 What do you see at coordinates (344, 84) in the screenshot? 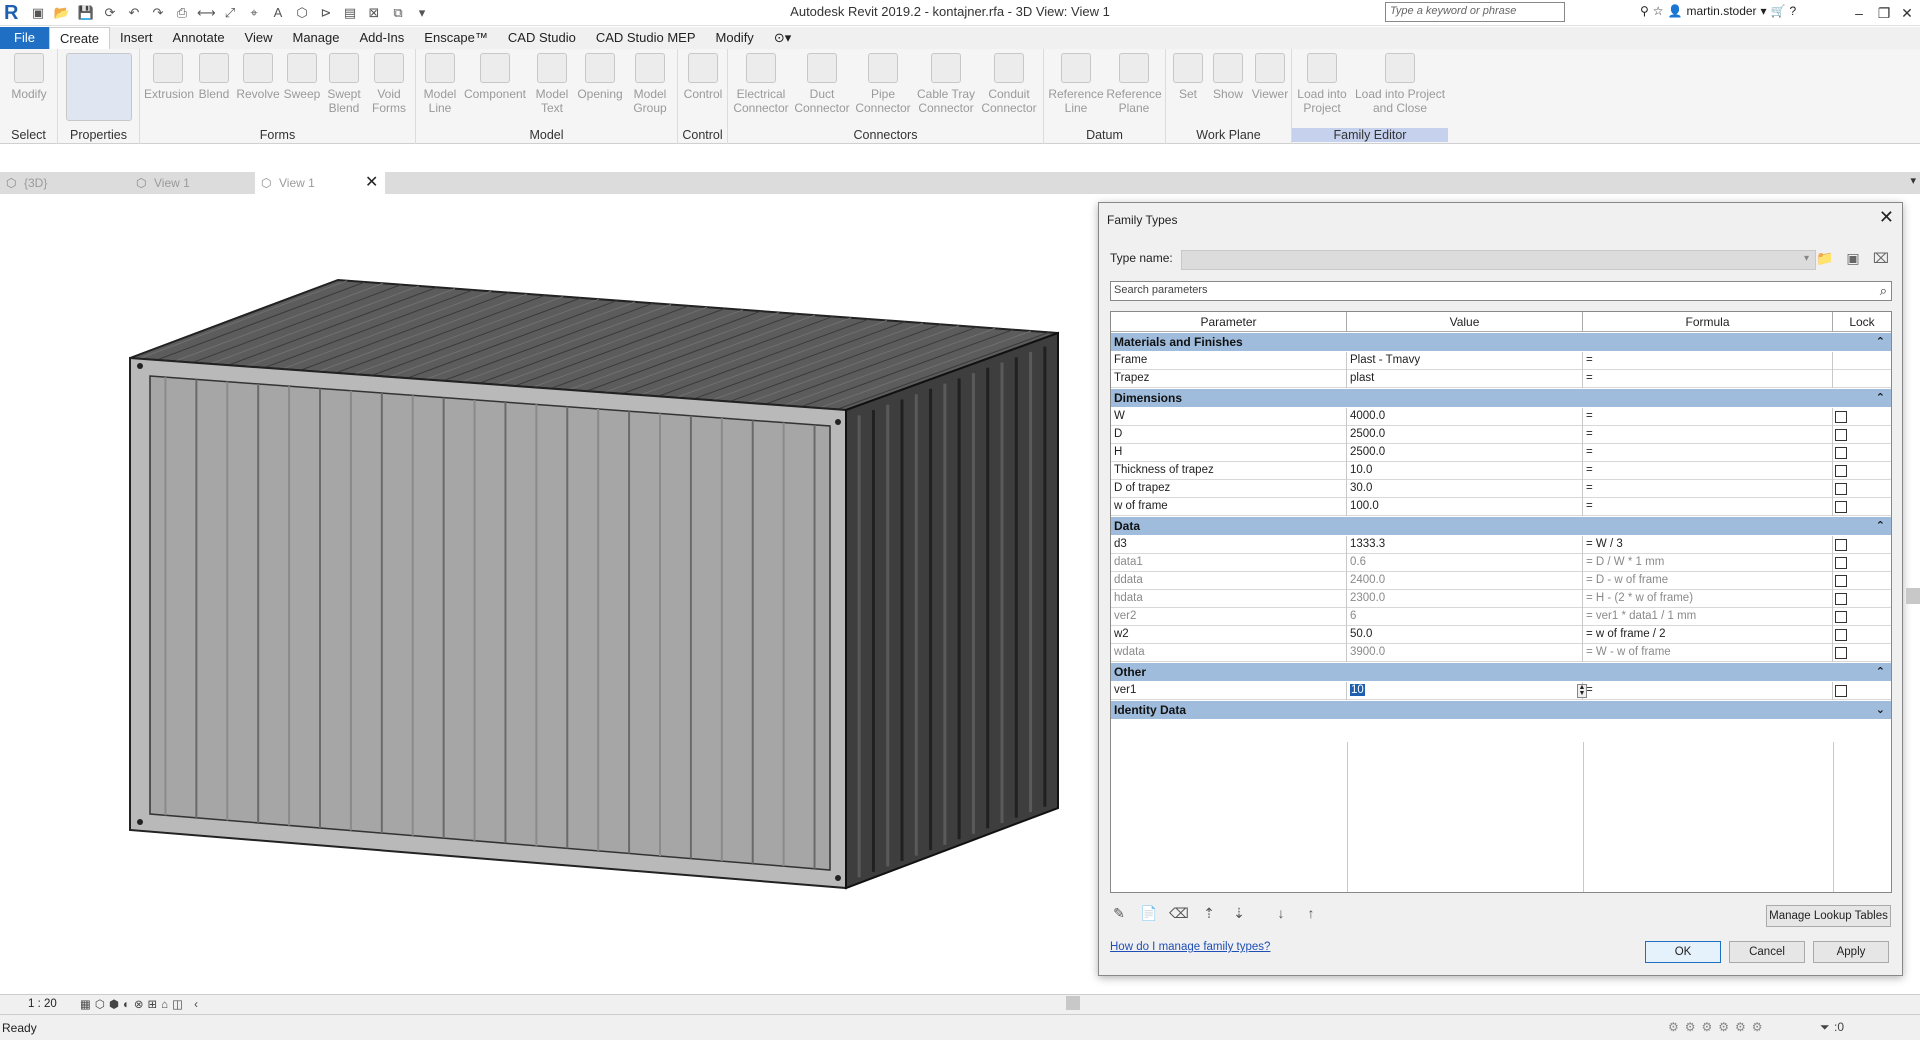
I see `swept-blend-button: Swept Blend` at bounding box center [344, 84].